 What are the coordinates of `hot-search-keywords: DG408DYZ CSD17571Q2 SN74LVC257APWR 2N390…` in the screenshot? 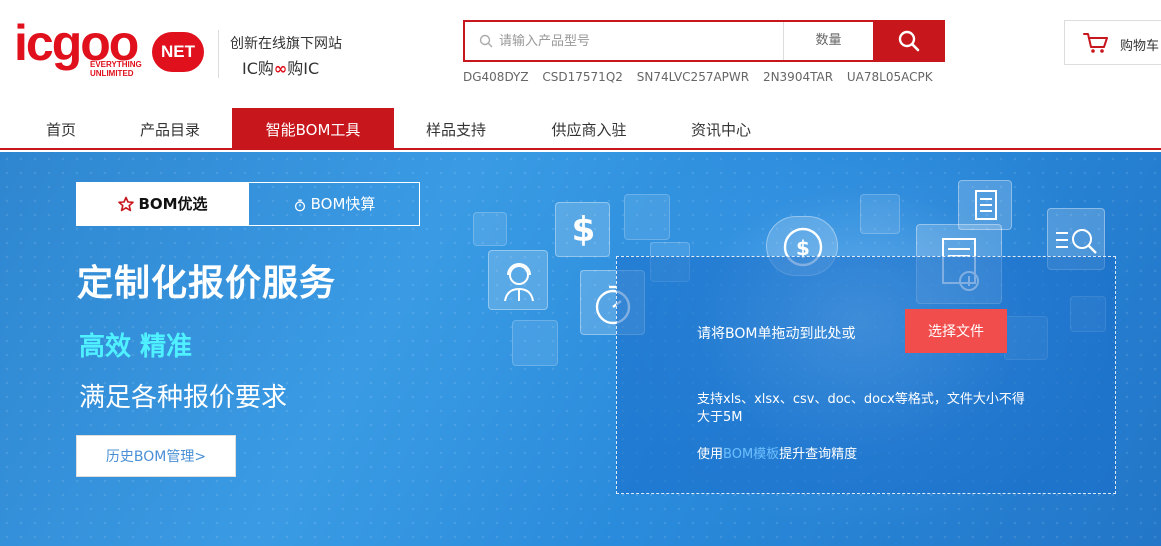 It's located at (703, 77).